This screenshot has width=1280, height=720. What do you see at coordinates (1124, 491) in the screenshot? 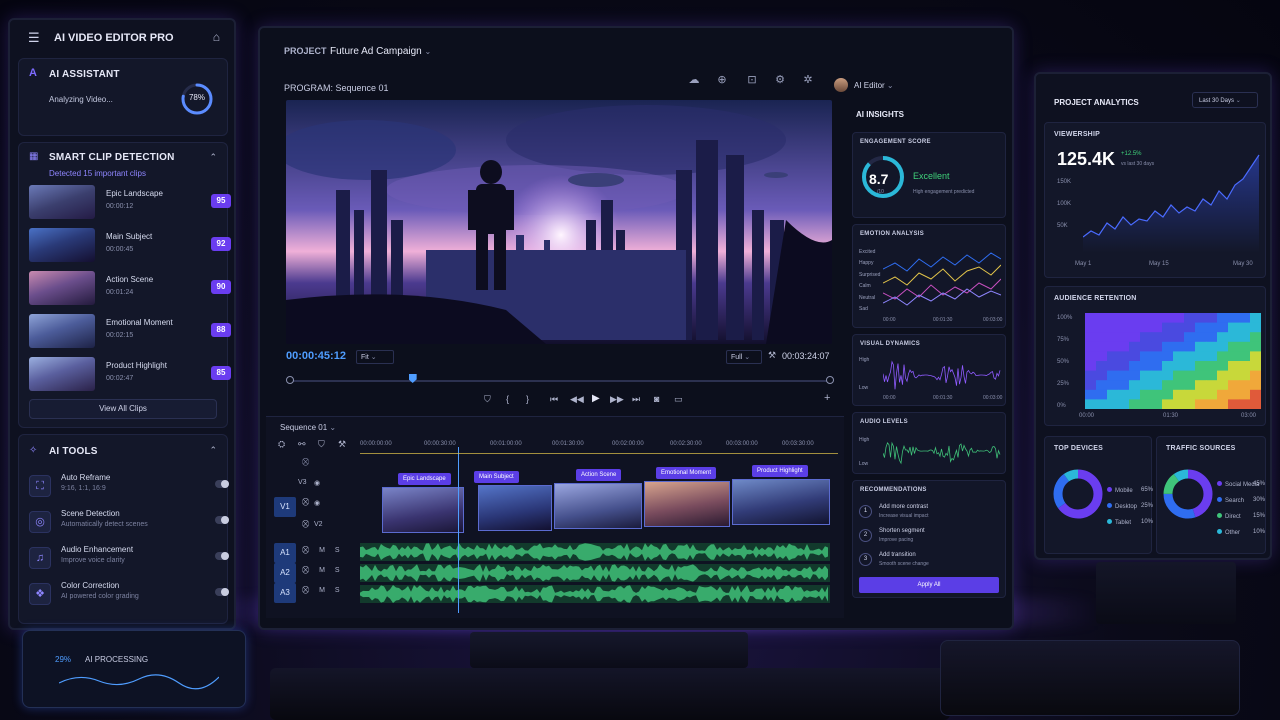
I see `legend-label: Mobile` at bounding box center [1124, 491].